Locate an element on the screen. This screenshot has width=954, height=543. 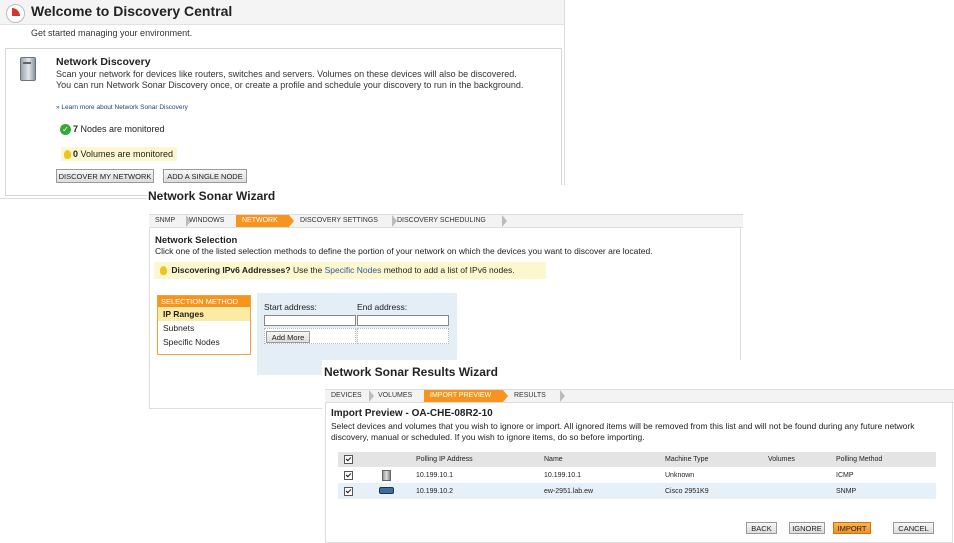
name-cell: 10.199.10.1 is located at coordinates (562, 475).